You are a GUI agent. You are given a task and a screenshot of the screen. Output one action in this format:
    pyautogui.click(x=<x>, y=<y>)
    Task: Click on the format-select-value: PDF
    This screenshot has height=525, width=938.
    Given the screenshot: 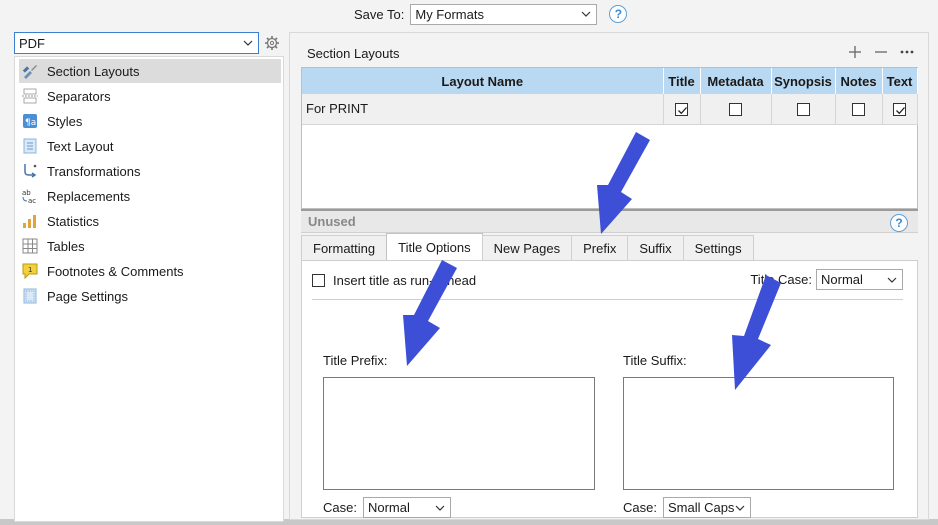 What is the action you would take?
    pyautogui.click(x=32, y=43)
    